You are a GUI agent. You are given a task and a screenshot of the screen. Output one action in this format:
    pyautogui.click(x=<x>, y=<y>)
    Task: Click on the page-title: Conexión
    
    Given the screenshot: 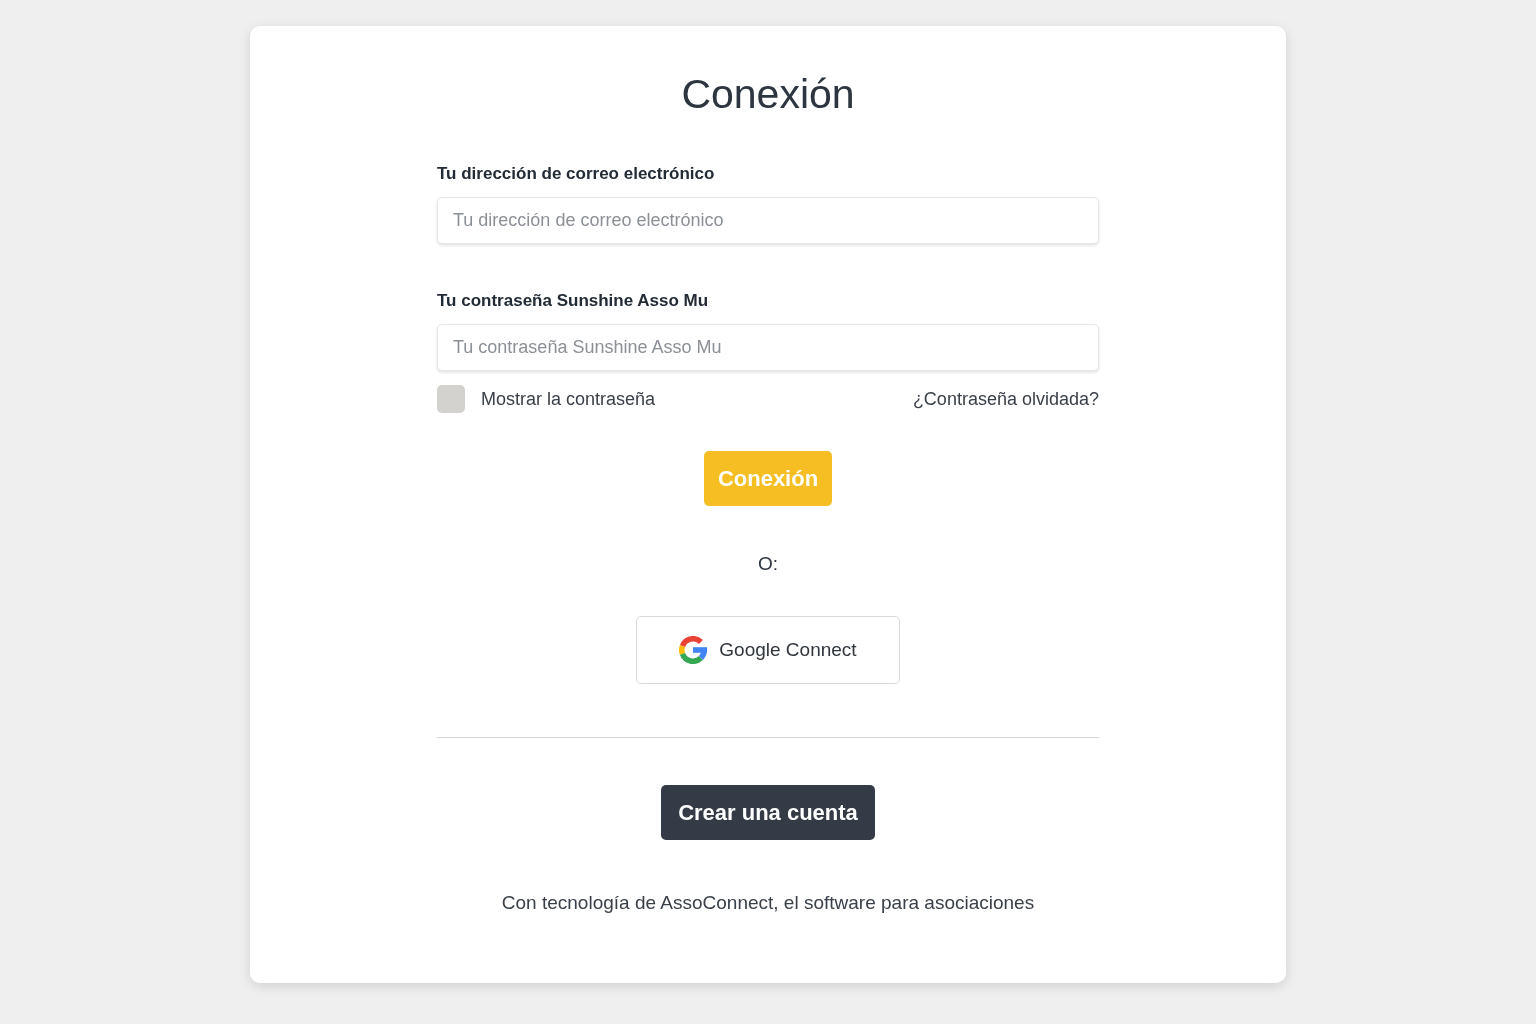 What is the action you would take?
    pyautogui.click(x=768, y=94)
    